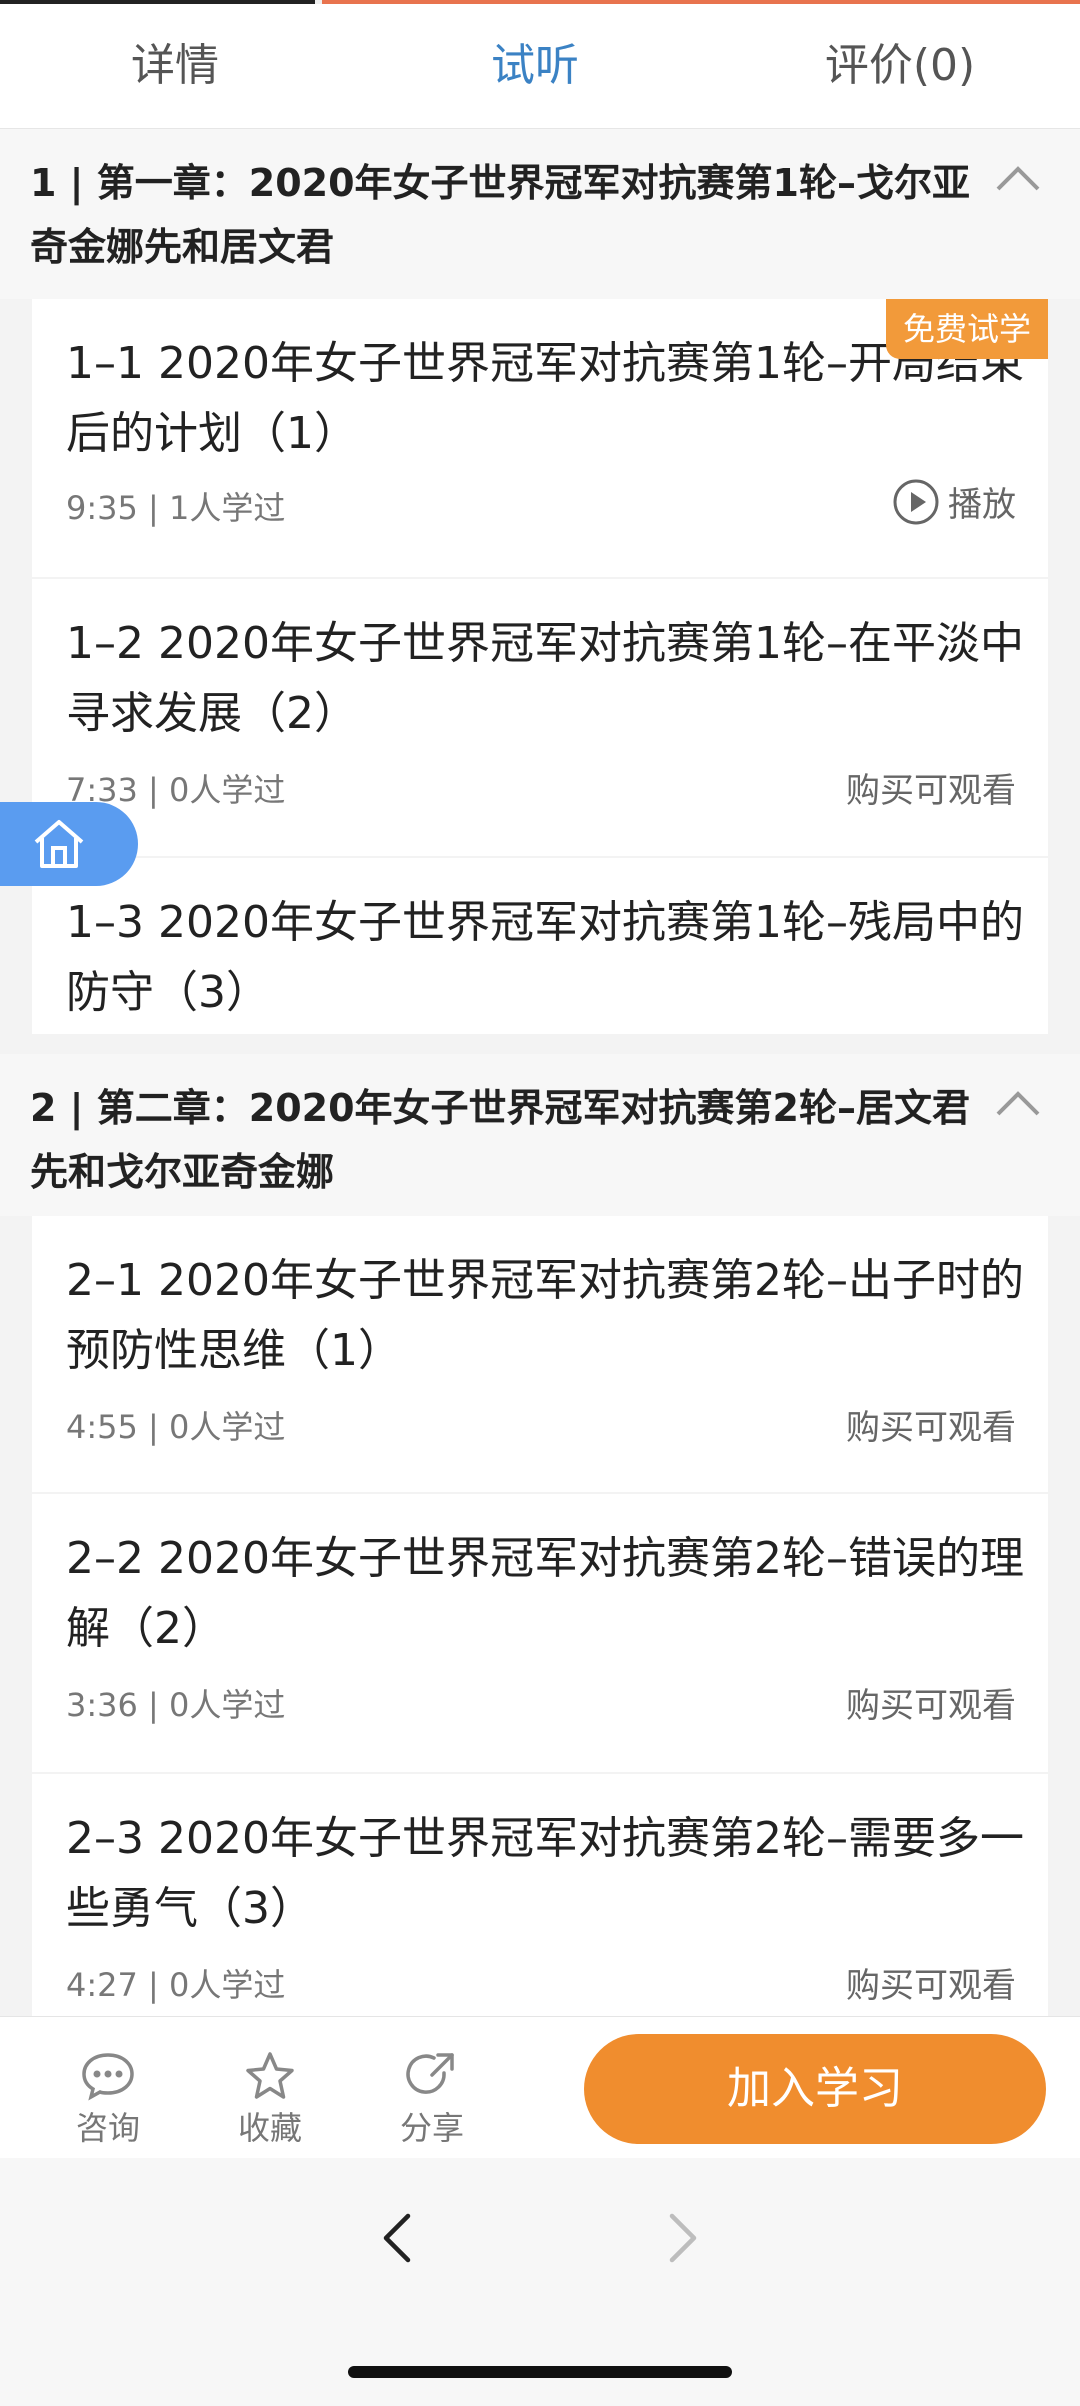  What do you see at coordinates (540, 2372) in the screenshot?
I see `home-indicator` at bounding box center [540, 2372].